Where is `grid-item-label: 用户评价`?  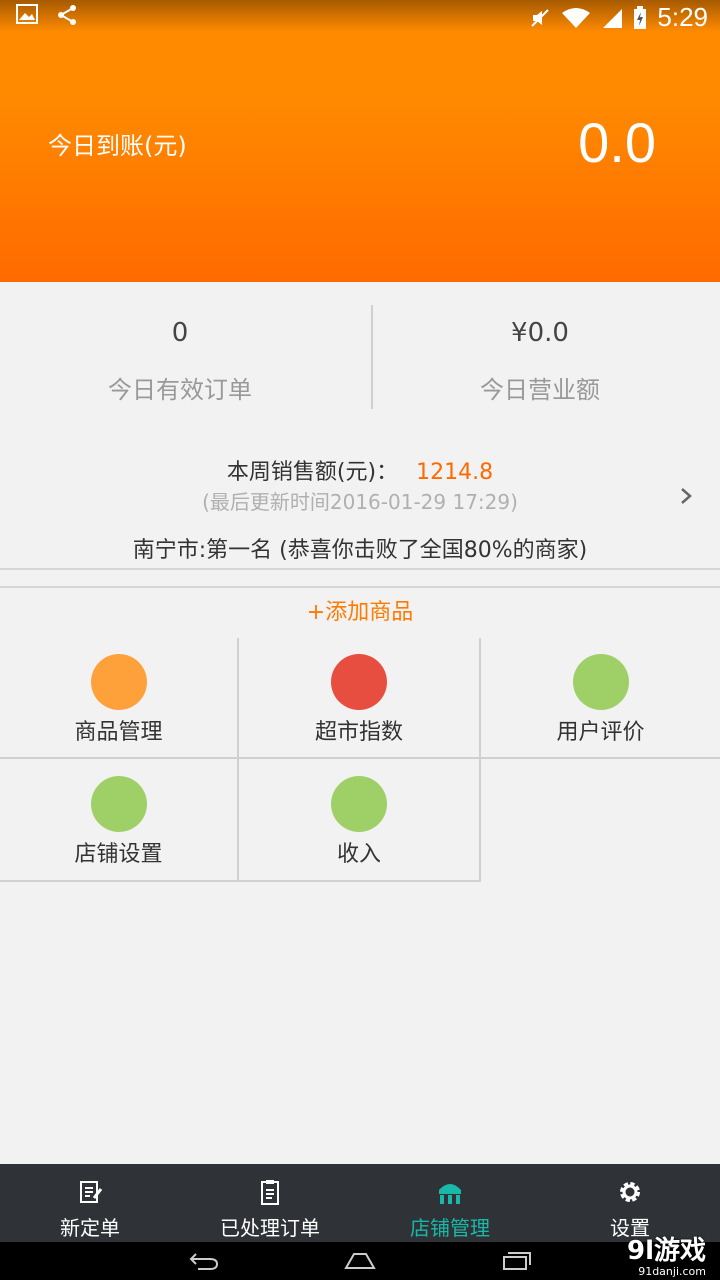 grid-item-label: 用户评价 is located at coordinates (600, 732).